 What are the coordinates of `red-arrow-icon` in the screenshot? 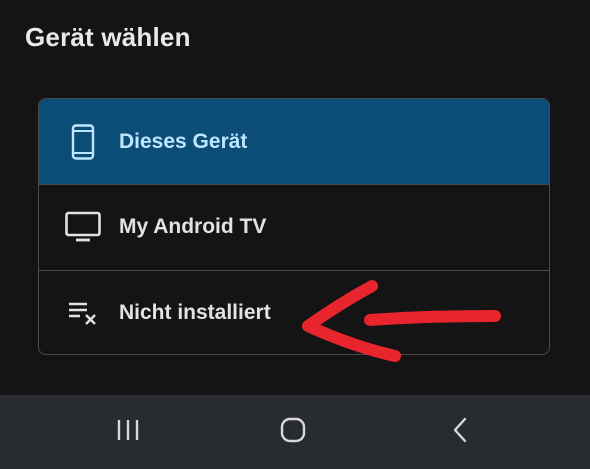 It's located at (401, 321).